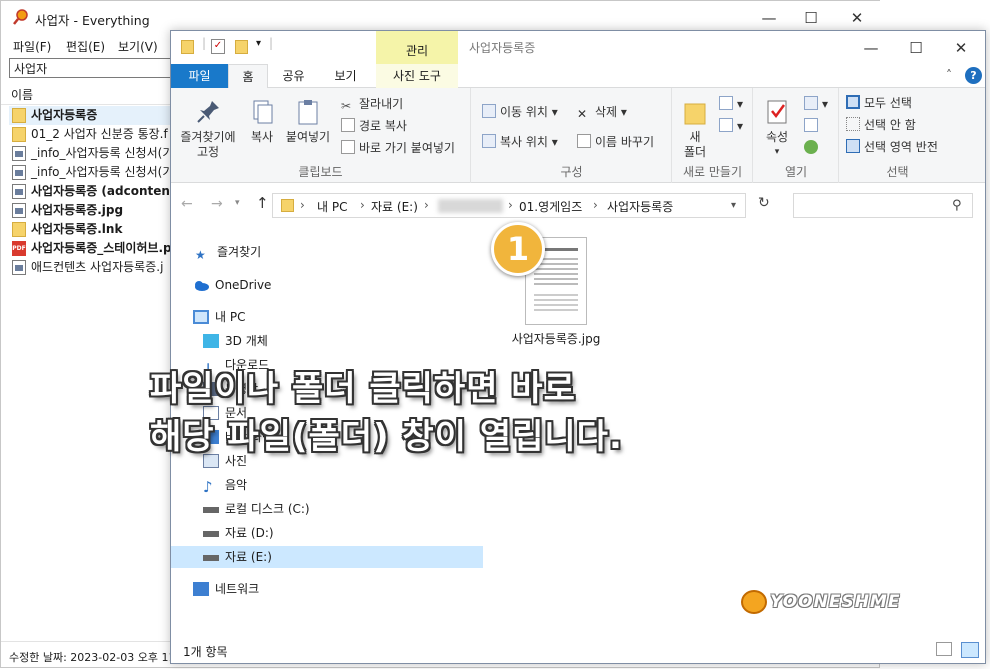 The image size is (990, 669). Describe the element at coordinates (64, 115) in the screenshot. I see `result-name: 사업자등록증` at that location.